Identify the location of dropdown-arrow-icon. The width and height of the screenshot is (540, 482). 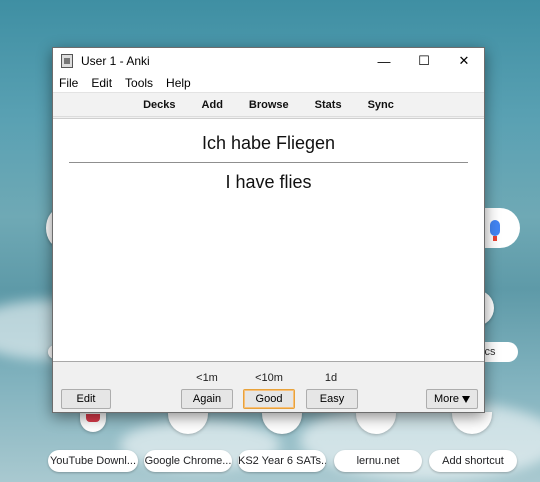
(466, 399).